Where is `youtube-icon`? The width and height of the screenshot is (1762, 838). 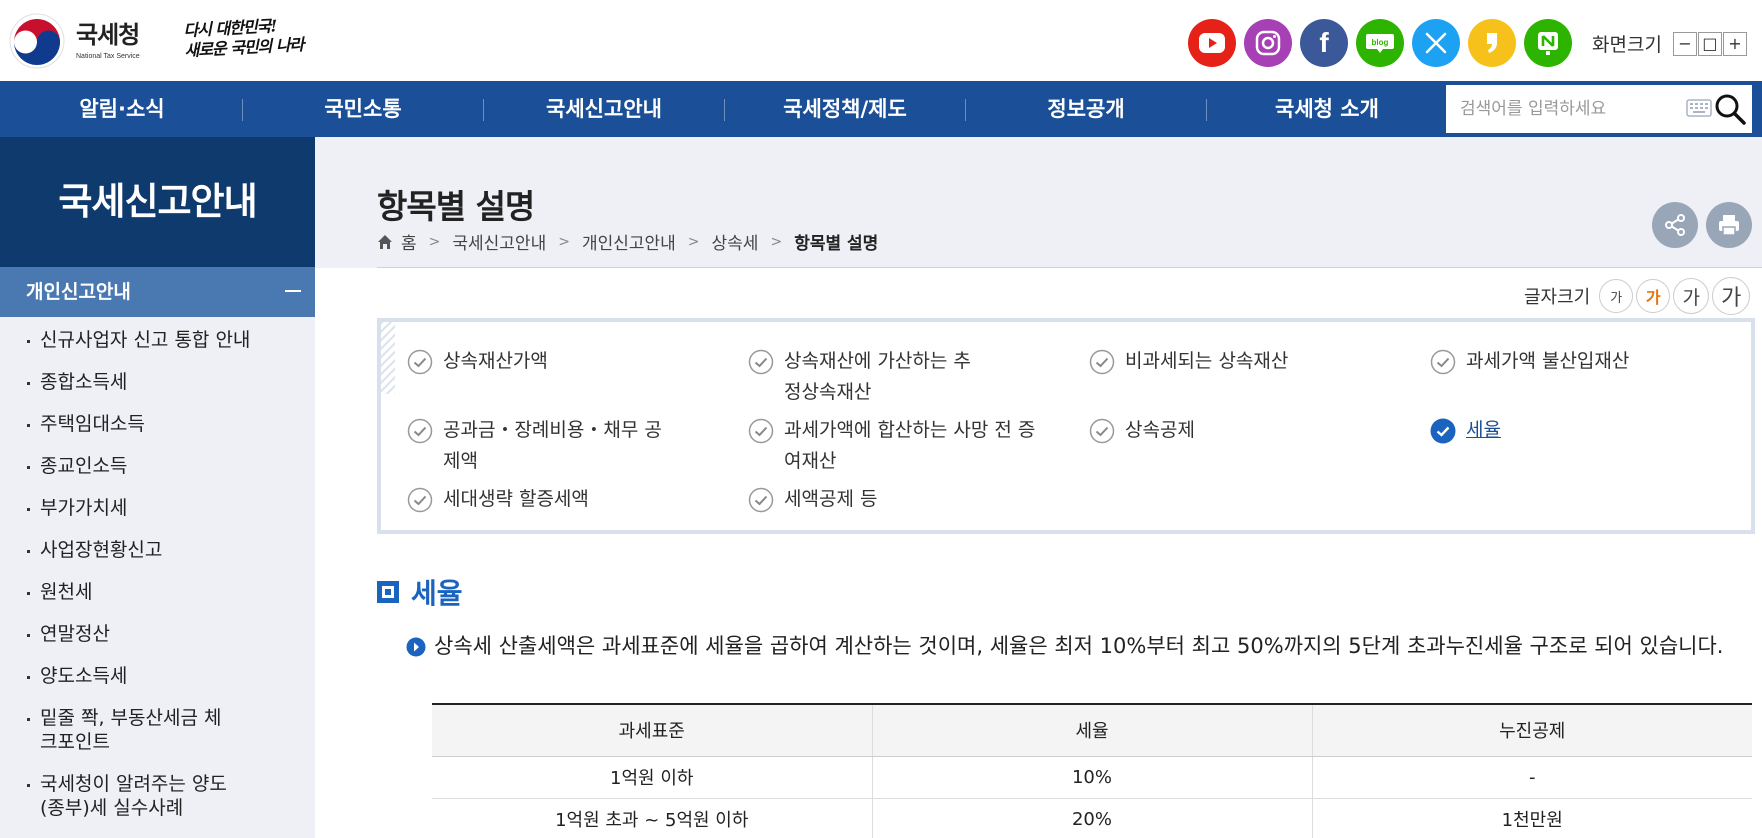
youtube-icon is located at coordinates (1212, 43).